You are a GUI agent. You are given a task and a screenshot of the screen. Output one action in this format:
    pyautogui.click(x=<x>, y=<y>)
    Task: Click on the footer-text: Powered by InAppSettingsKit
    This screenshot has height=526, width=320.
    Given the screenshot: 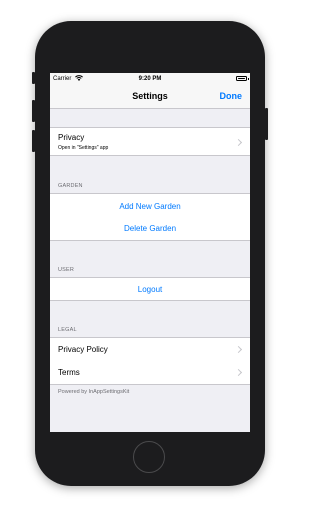 What is the action you would take?
    pyautogui.click(x=94, y=392)
    